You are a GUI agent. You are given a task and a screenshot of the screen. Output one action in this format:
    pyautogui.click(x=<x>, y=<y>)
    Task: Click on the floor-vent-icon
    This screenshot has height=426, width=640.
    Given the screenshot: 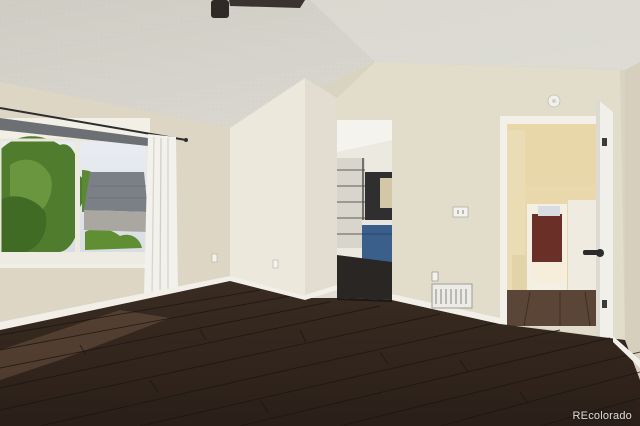 What is the action you would take?
    pyautogui.click(x=452, y=296)
    